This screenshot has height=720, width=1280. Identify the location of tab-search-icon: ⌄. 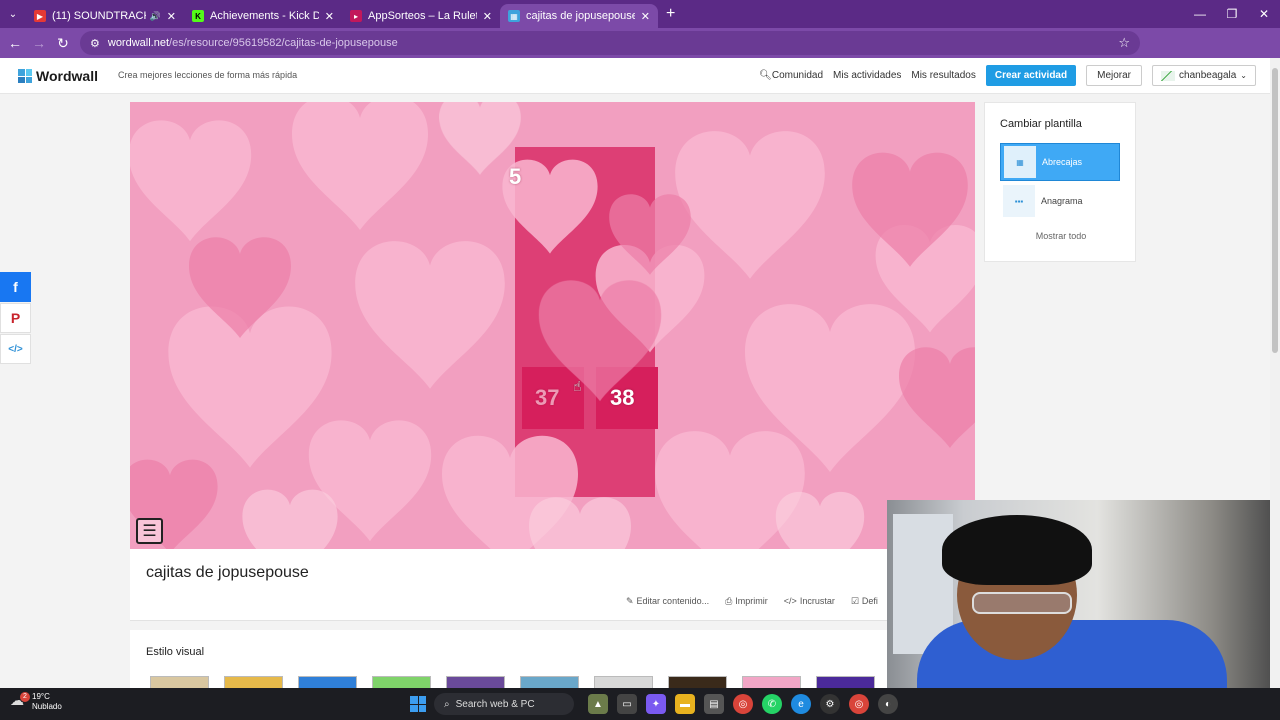
(13, 14).